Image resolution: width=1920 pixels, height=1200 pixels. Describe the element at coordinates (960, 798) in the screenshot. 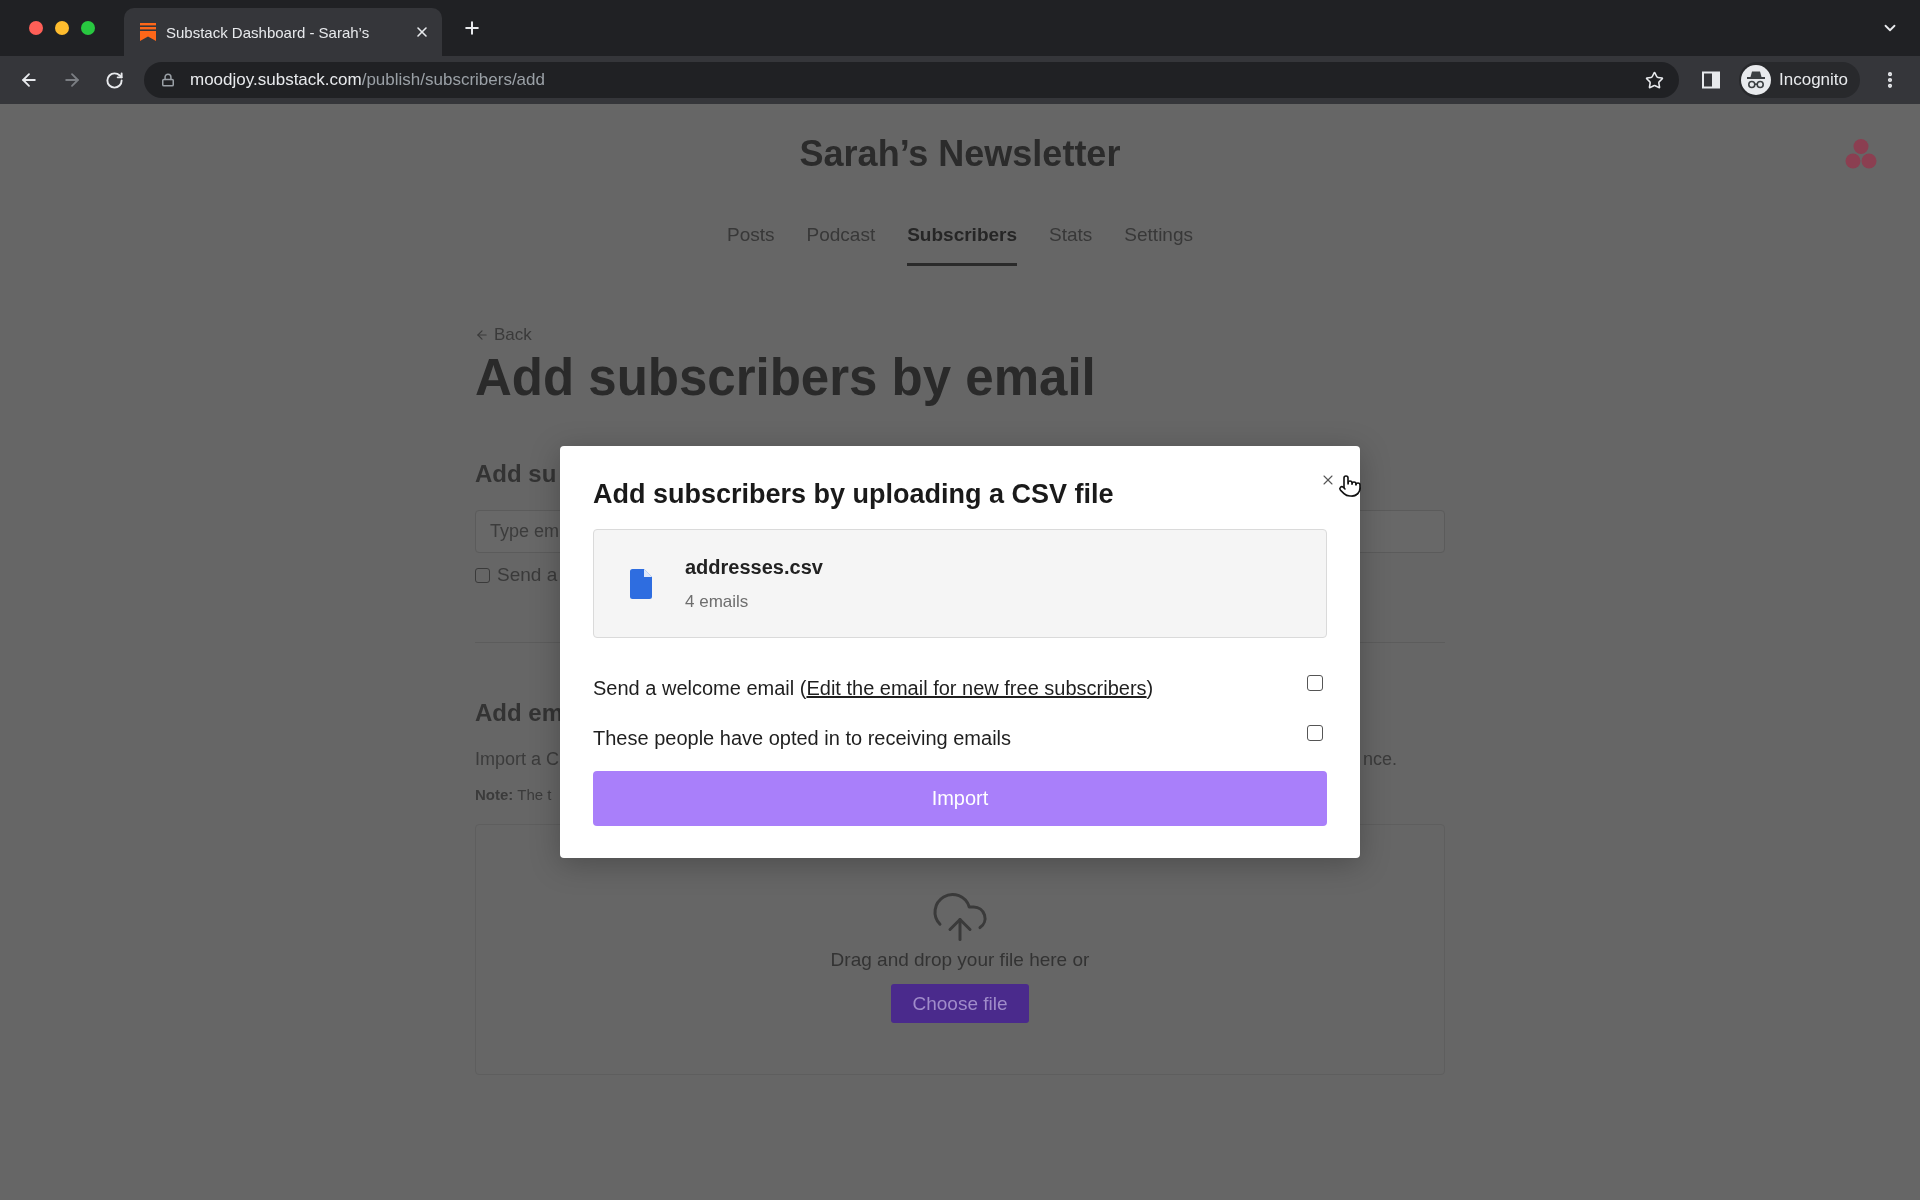

I see `import-button: Import` at that location.